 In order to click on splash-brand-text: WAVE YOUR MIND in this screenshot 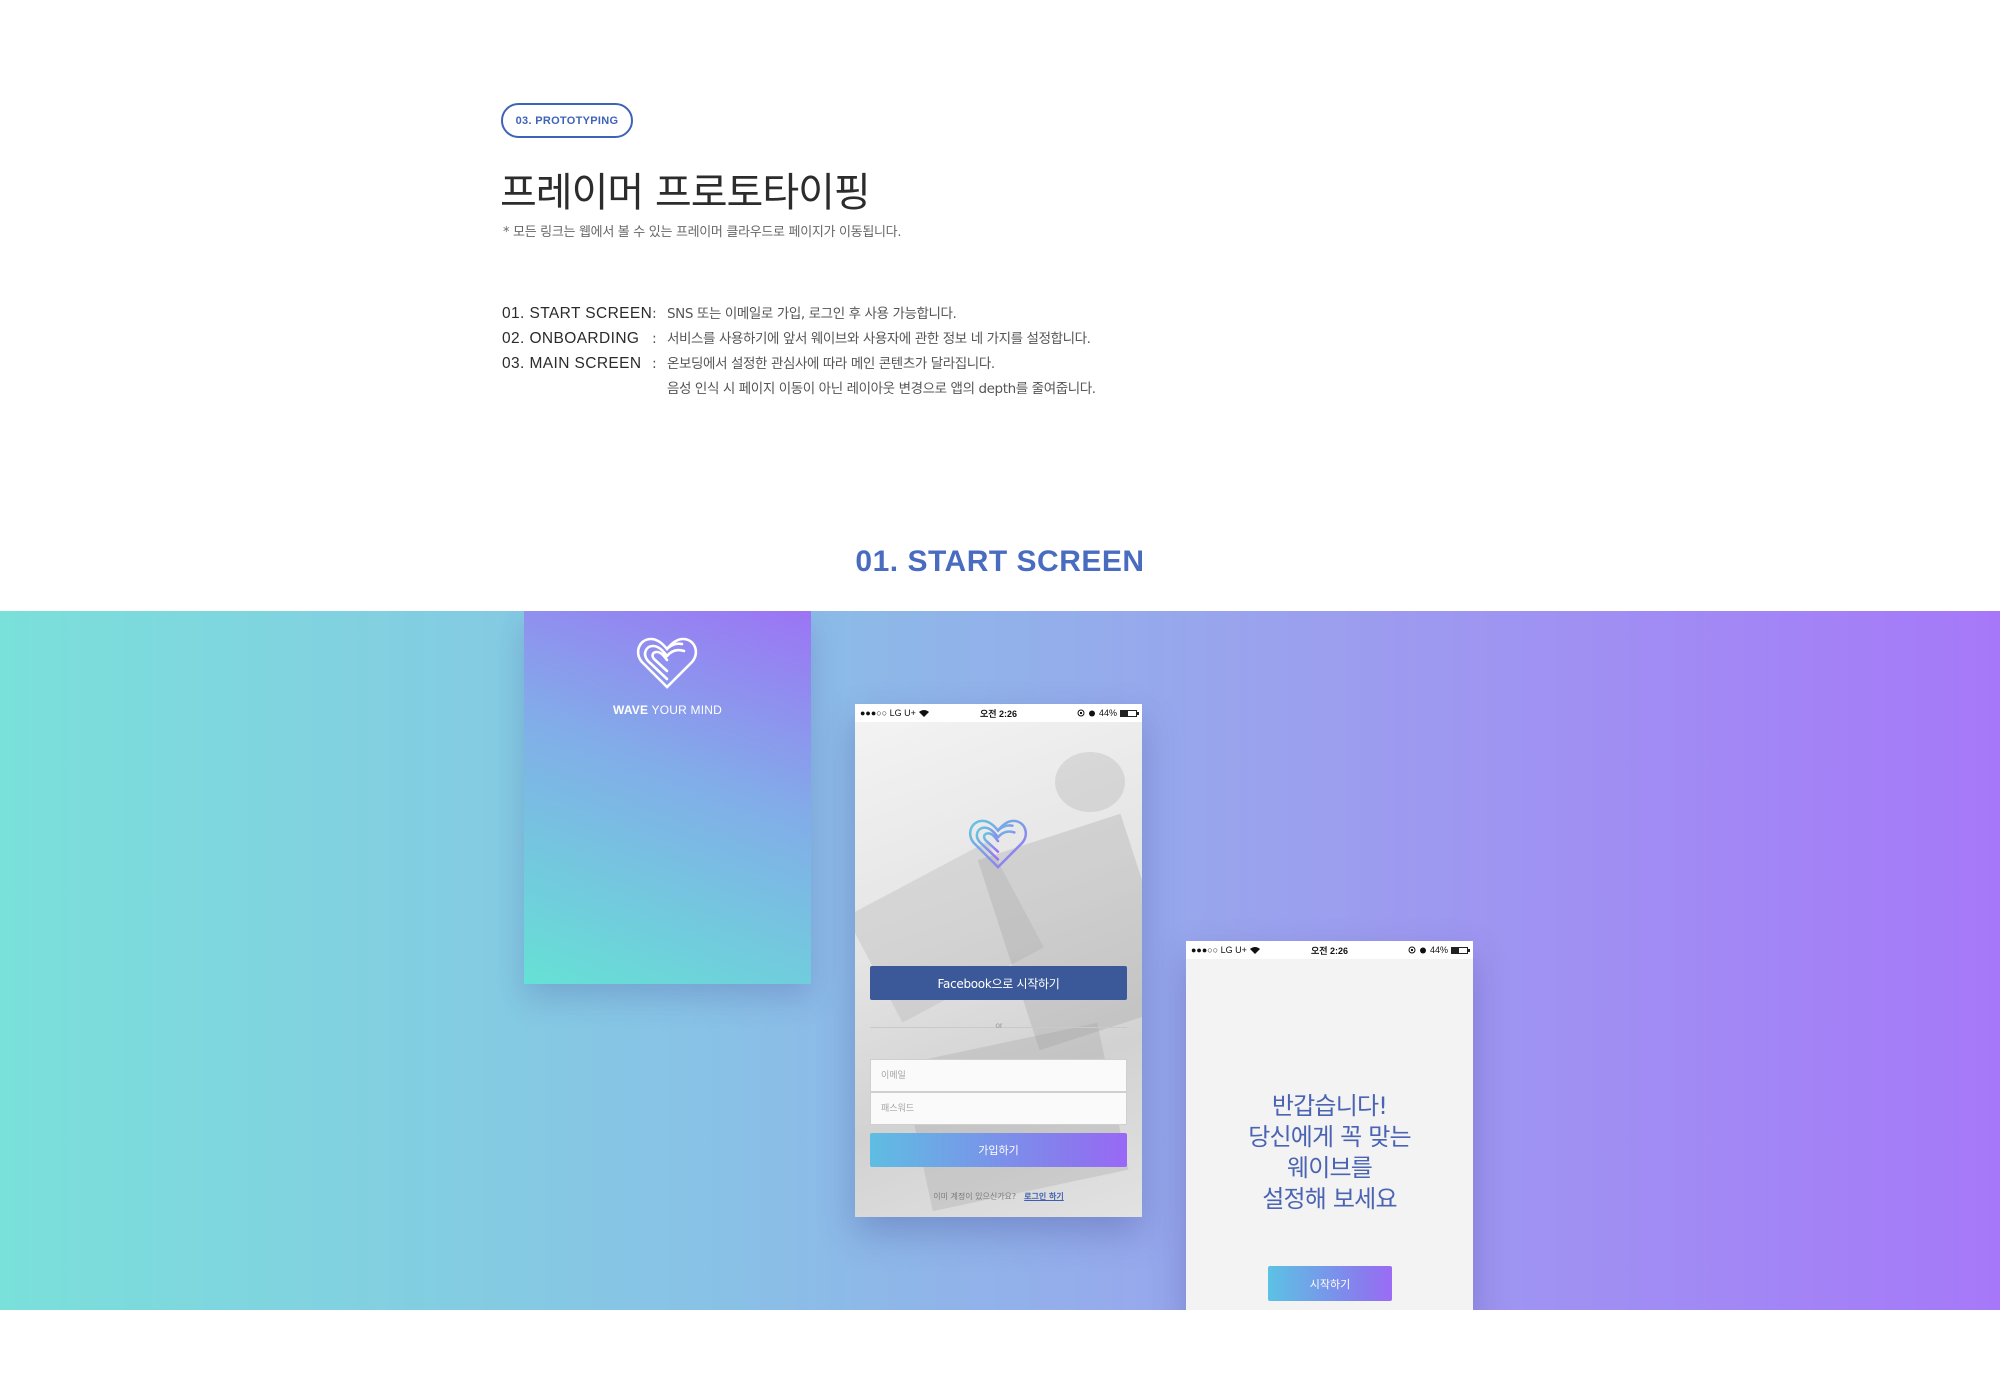, I will do `click(667, 710)`.